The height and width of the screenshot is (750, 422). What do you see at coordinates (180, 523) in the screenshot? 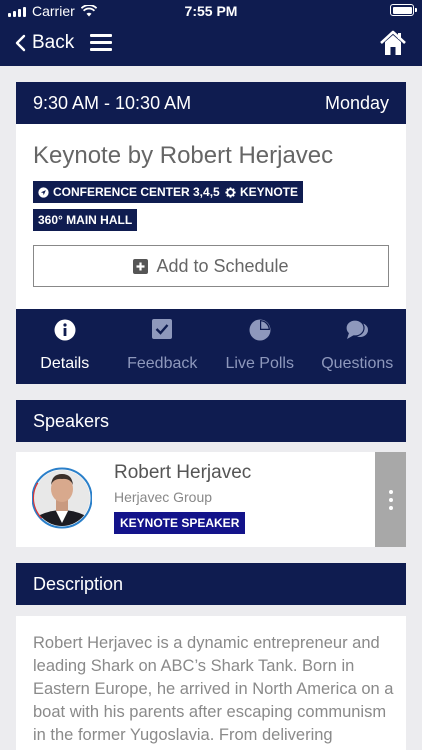
I see `speaker-role-badge: KEYNOTE SPEAKER` at bounding box center [180, 523].